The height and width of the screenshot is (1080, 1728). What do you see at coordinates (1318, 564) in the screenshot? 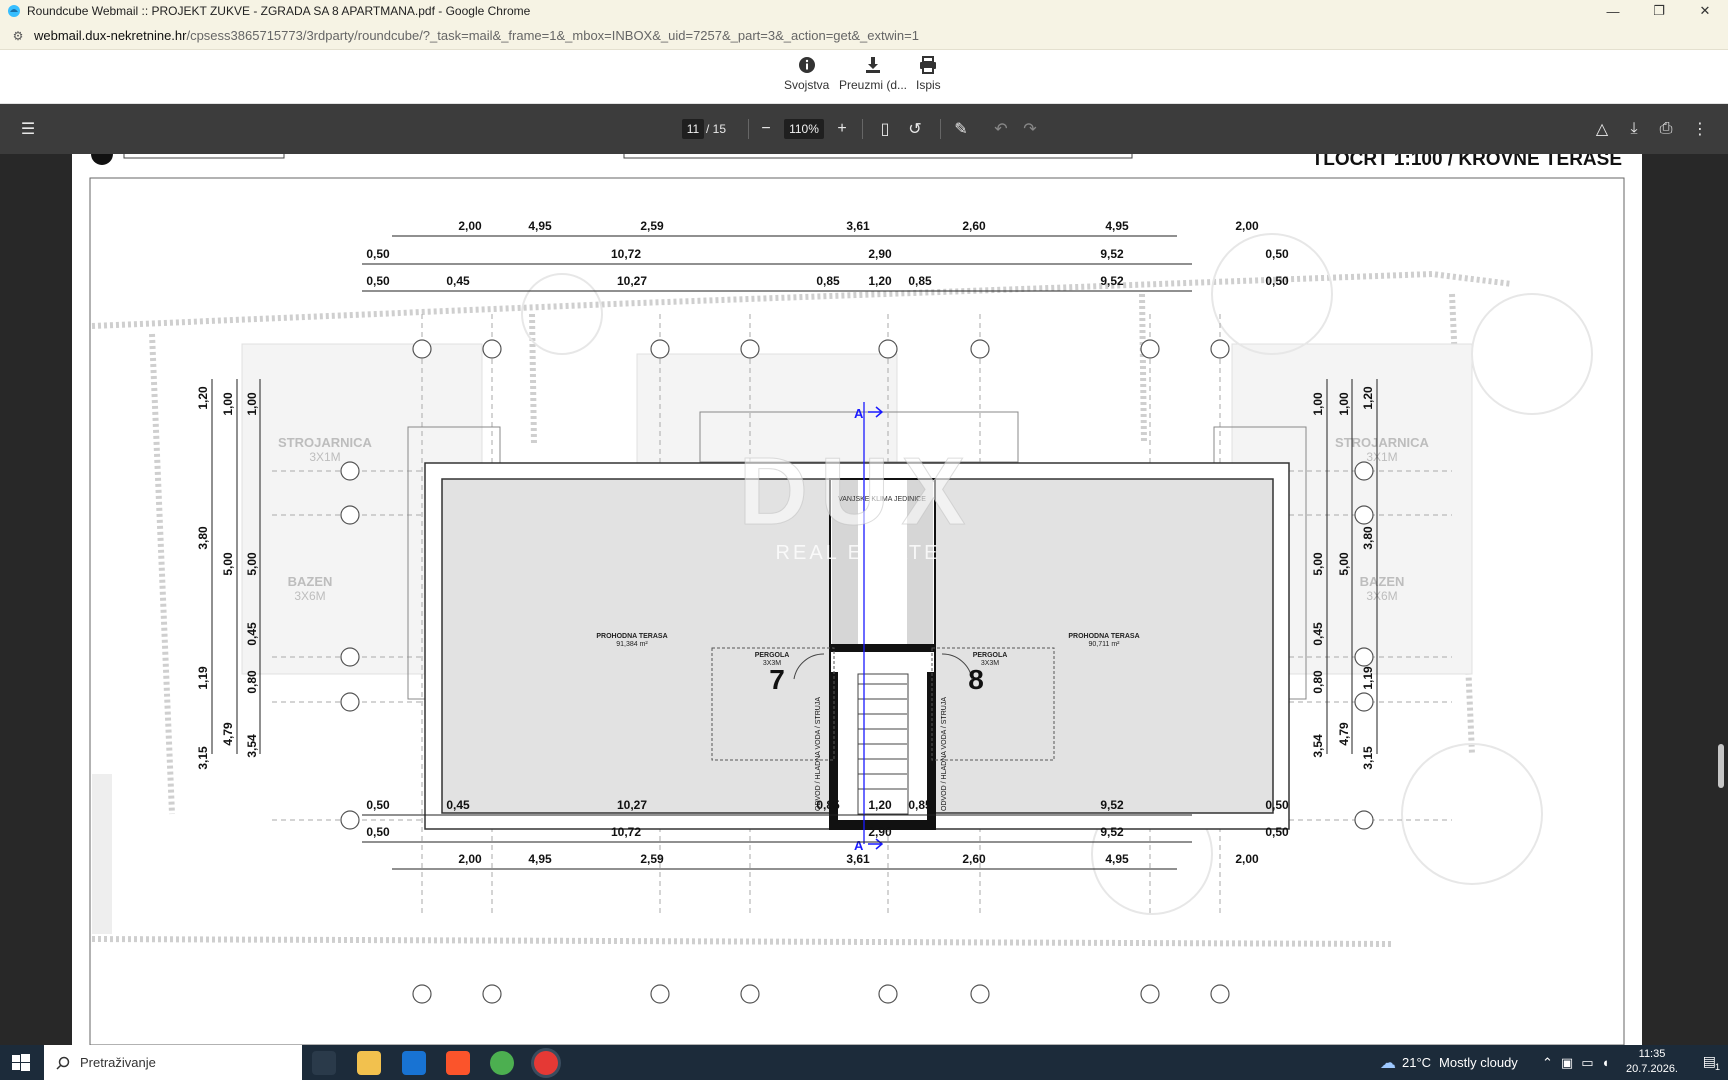
I see `dimension-label: 5,00` at bounding box center [1318, 564].